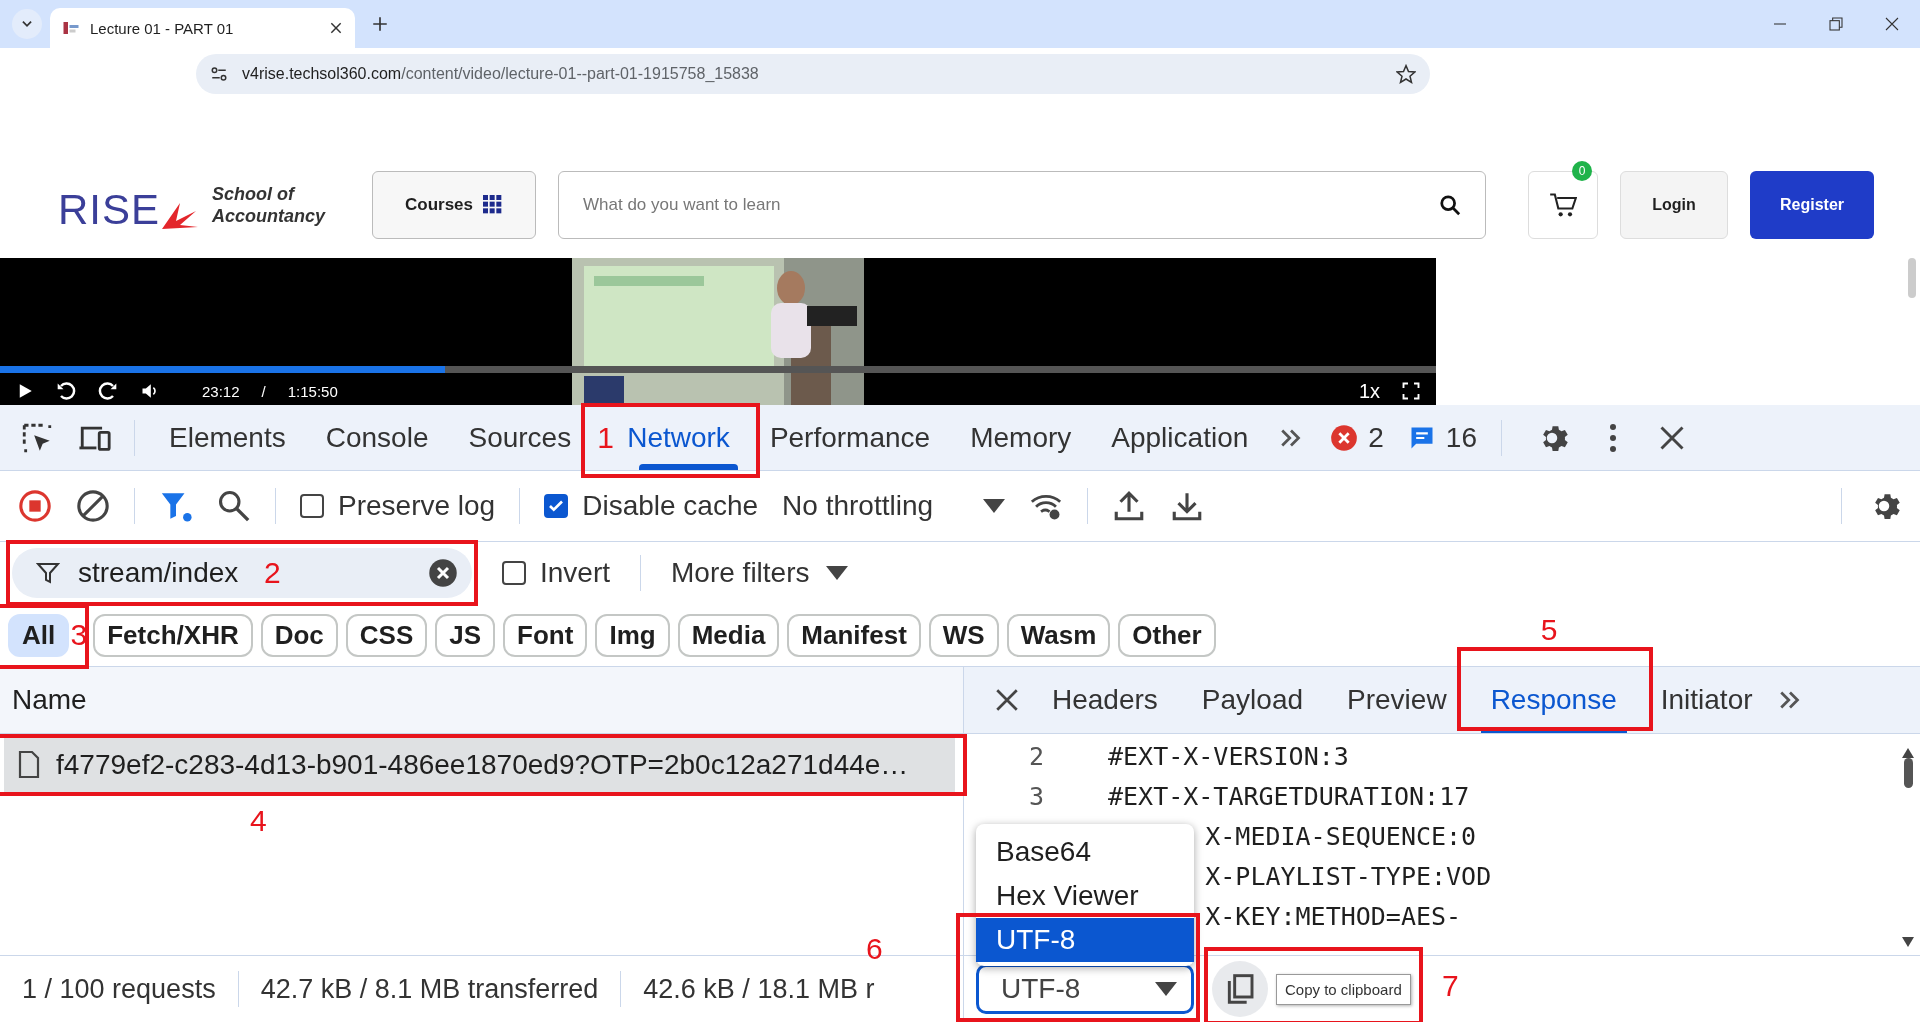  Describe the element at coordinates (79, 634) in the screenshot. I see `annotation-number: 3` at that location.